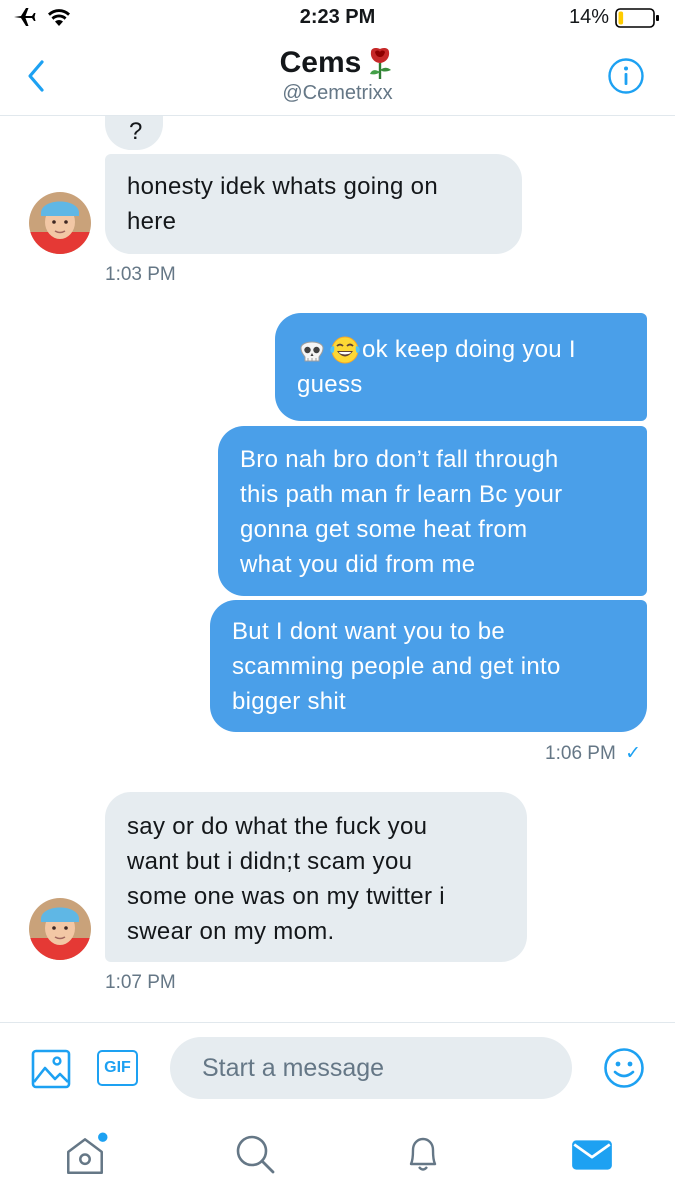 Image resolution: width=675 pixels, height=1200 pixels. Describe the element at coordinates (358, 564) in the screenshot. I see `message-line: what you did from me` at that location.